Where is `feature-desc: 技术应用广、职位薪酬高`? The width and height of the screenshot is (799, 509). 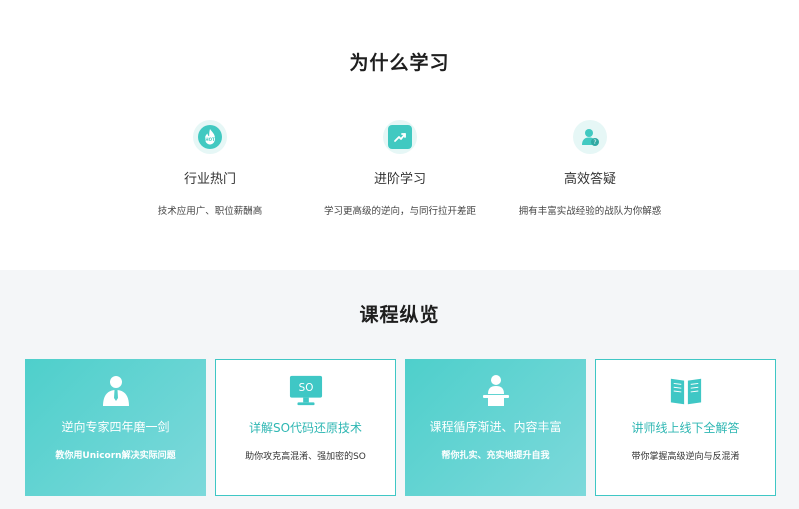
feature-desc: 技术应用广、职位薪酬高 is located at coordinates (210, 211).